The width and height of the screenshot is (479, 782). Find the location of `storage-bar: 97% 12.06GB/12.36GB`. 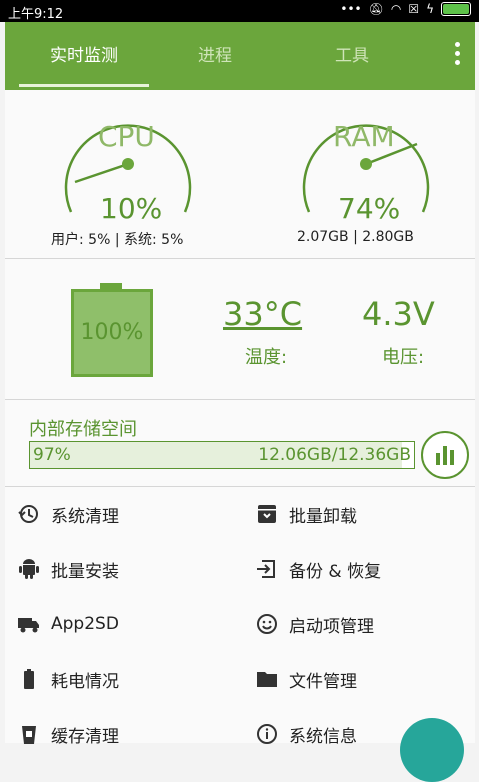

storage-bar: 97% 12.06GB/12.36GB is located at coordinates (222, 455).